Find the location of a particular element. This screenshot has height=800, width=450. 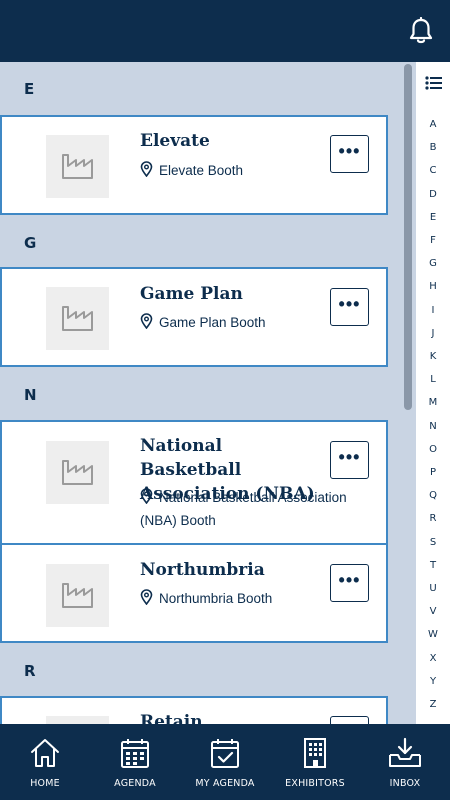

exhibitor-location-text: Elevate Booth is located at coordinates (201, 170).